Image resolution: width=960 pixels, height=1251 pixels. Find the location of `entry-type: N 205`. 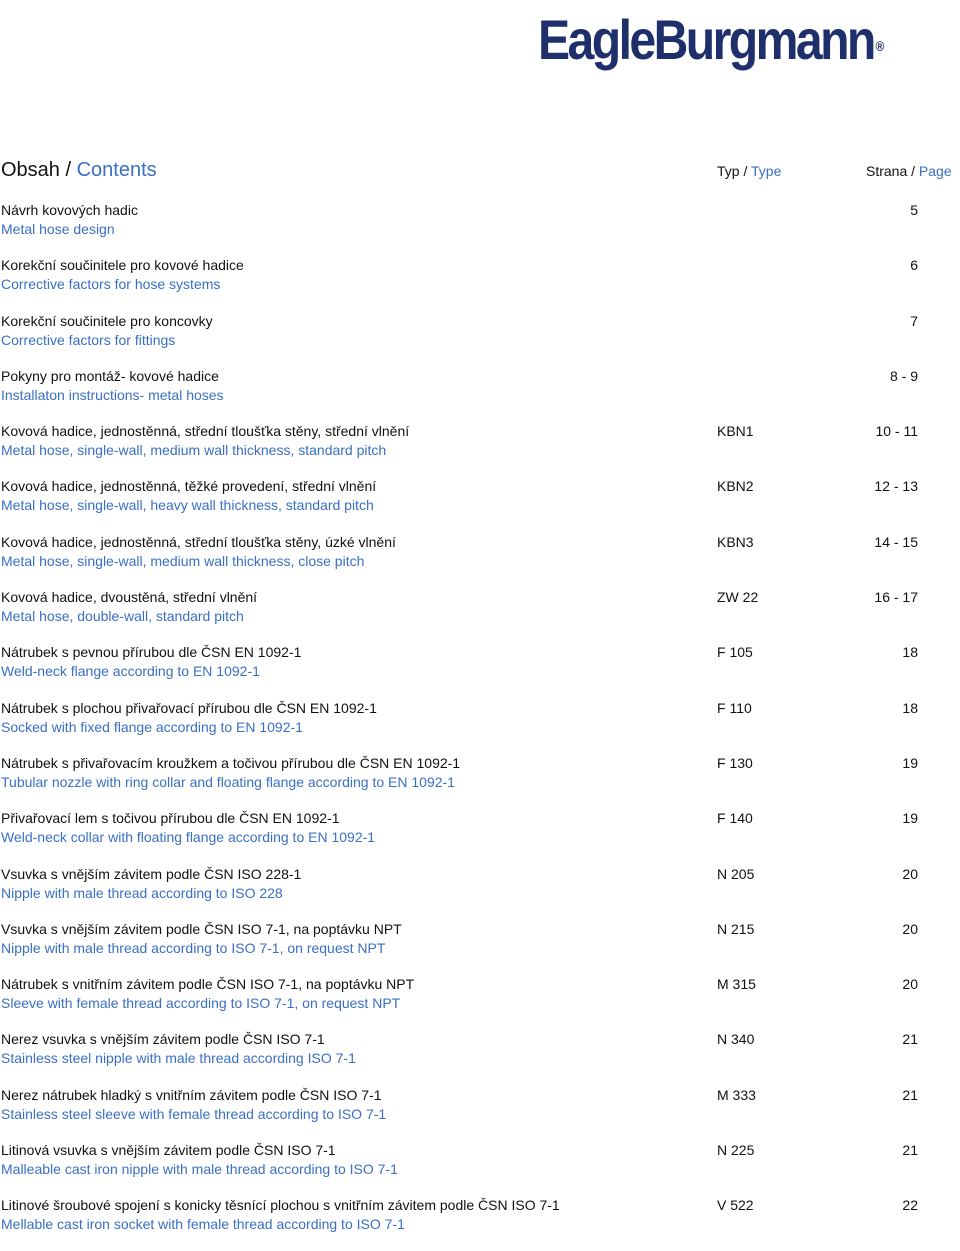

entry-type: N 205 is located at coordinates (736, 873).